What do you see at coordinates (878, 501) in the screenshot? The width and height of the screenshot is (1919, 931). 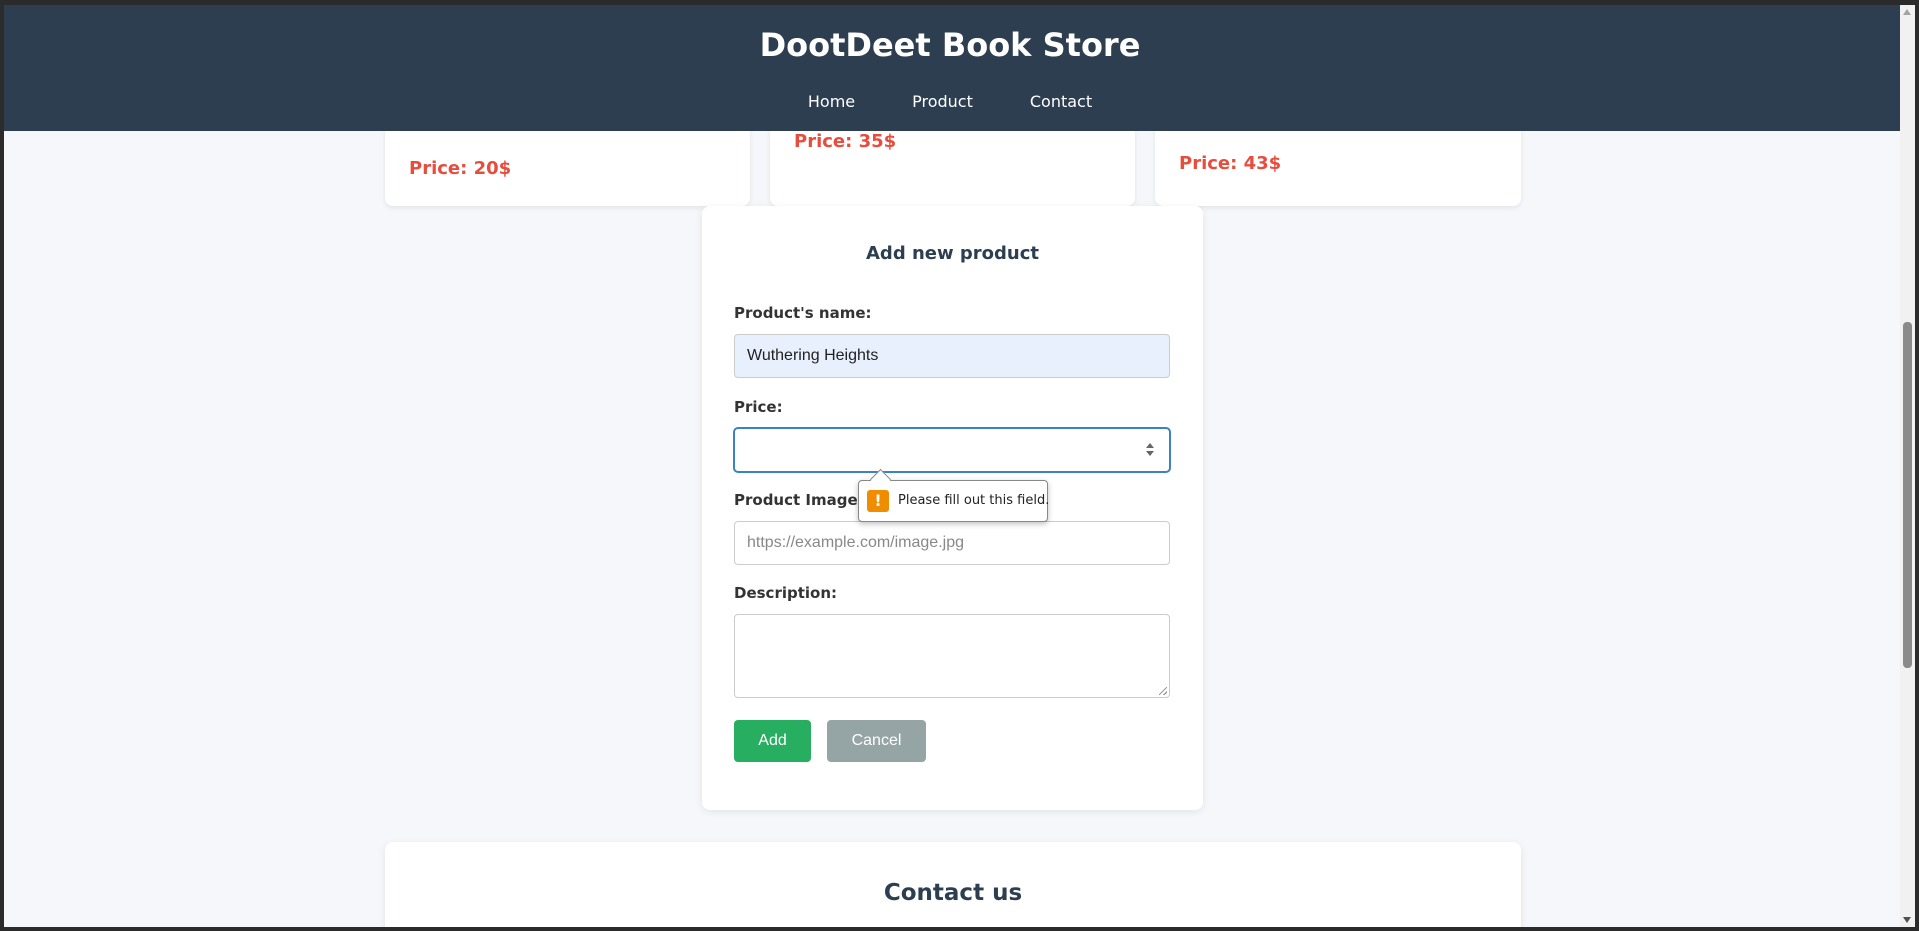 I see `warning-icon: !` at bounding box center [878, 501].